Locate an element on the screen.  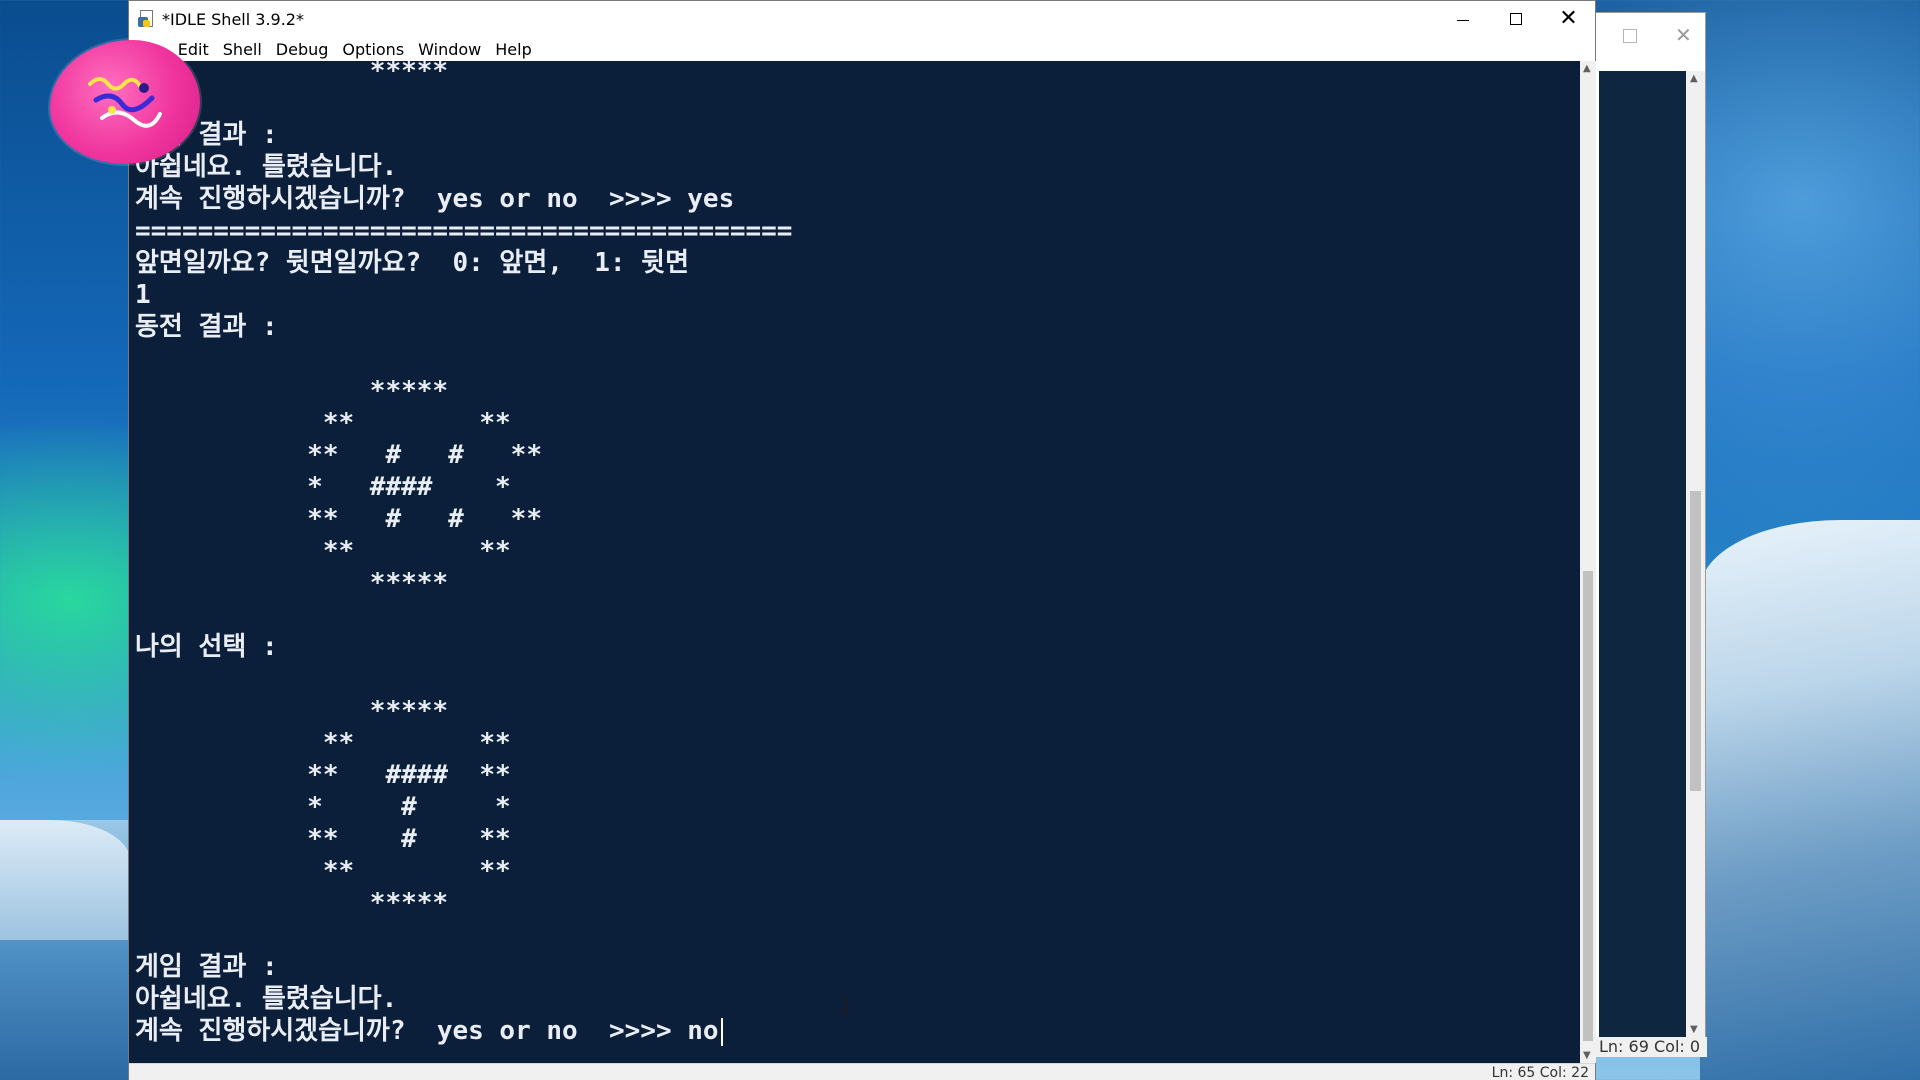
minimize-button is located at coordinates (1462, 19).